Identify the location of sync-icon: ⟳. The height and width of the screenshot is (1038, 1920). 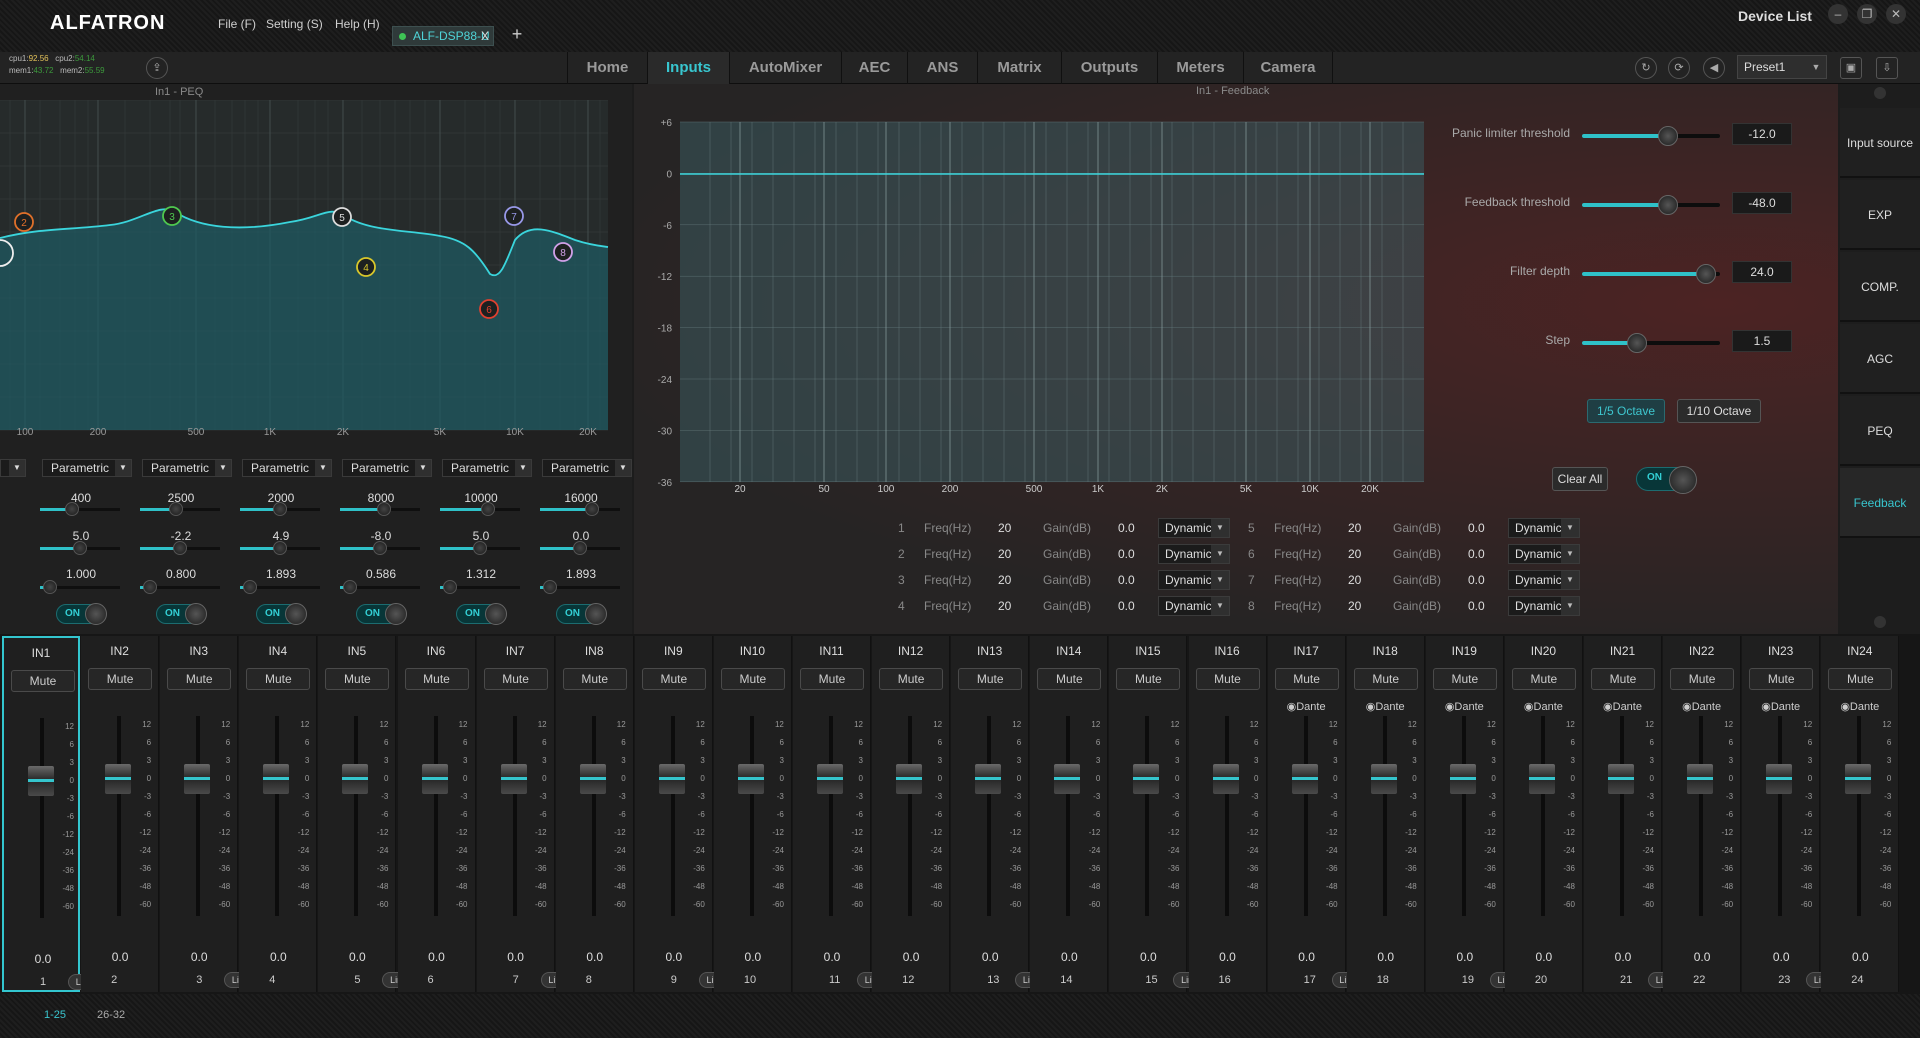
(1679, 68).